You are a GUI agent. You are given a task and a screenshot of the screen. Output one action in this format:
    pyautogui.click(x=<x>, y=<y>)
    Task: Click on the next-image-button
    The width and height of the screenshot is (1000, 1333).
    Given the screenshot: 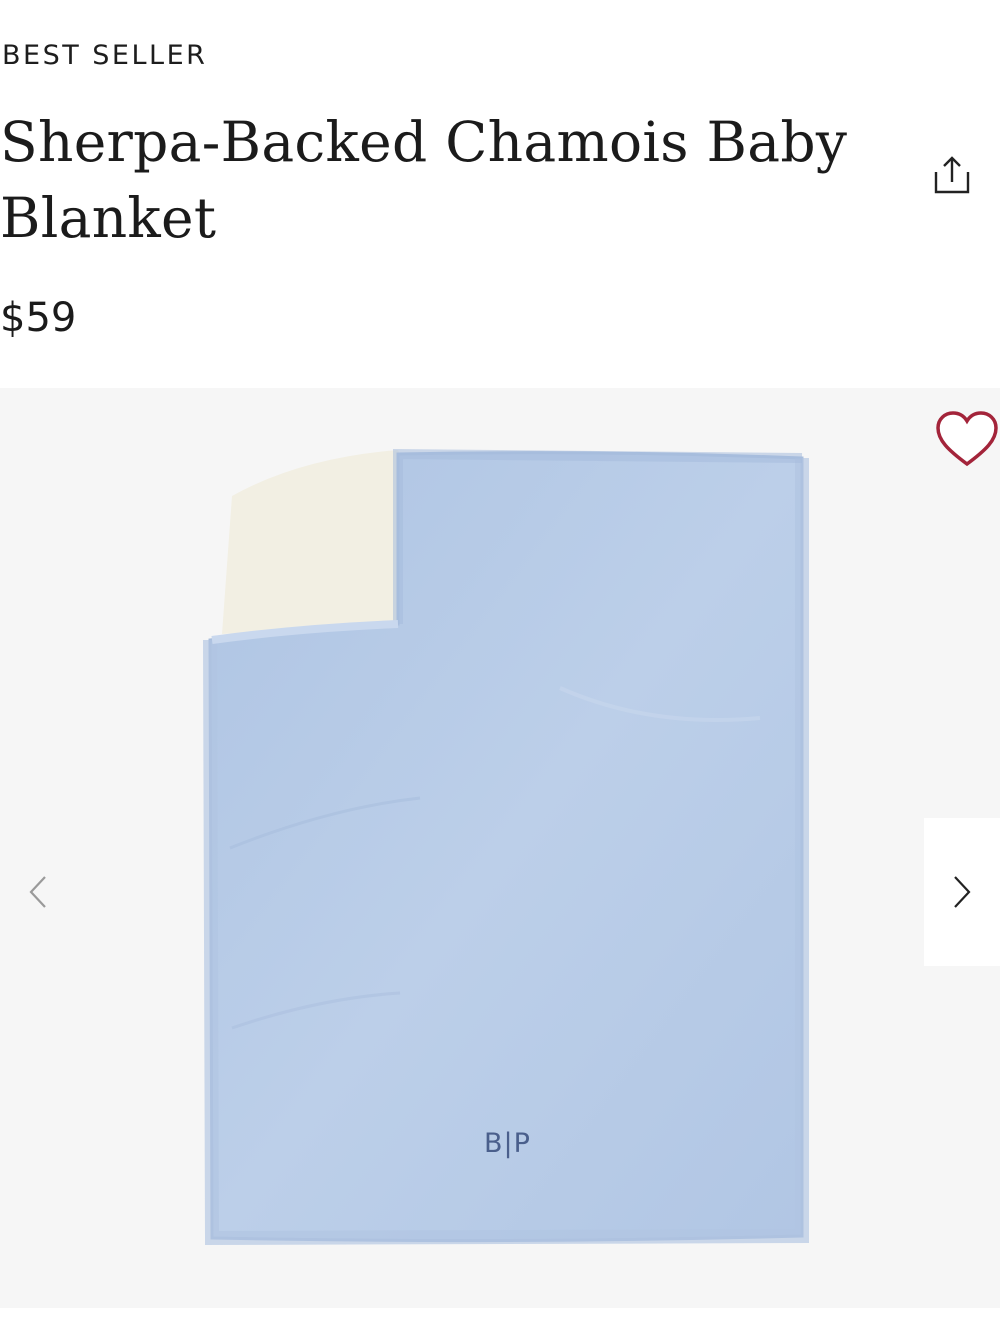 What is the action you would take?
    pyautogui.click(x=962, y=892)
    